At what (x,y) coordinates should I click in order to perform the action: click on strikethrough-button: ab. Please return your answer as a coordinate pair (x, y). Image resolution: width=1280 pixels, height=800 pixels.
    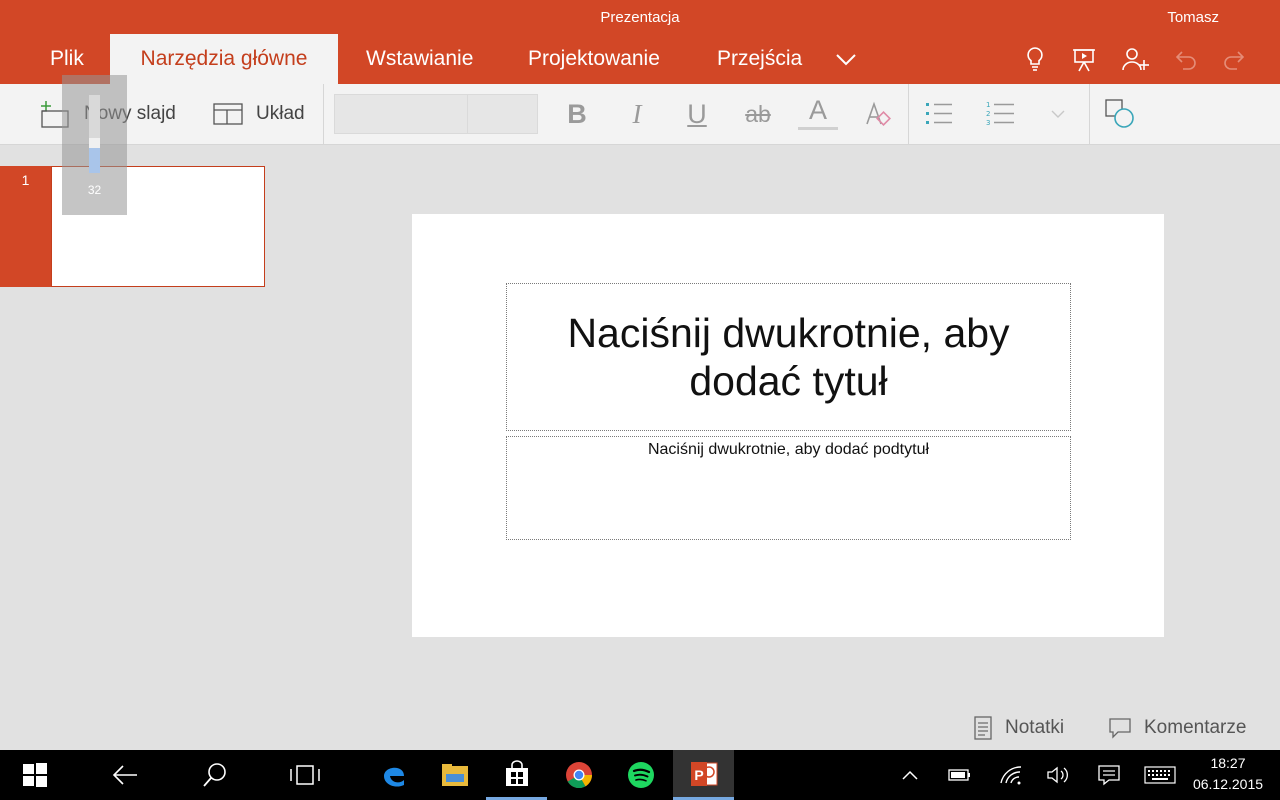
    Looking at the image, I should click on (758, 114).